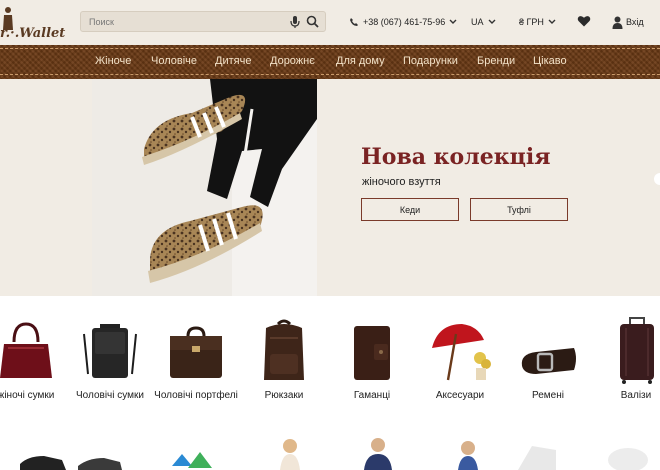 This screenshot has width=660, height=470. I want to click on search-icon, so click(312, 21).